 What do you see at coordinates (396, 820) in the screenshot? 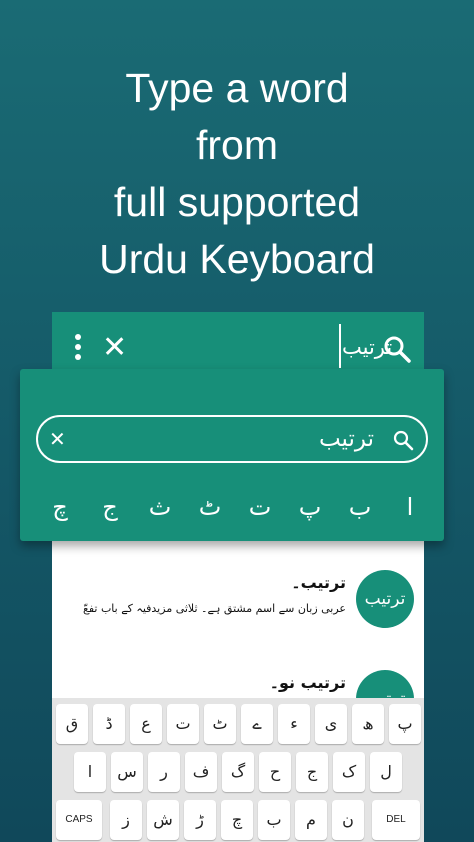
I see `delete-key: DEL` at bounding box center [396, 820].